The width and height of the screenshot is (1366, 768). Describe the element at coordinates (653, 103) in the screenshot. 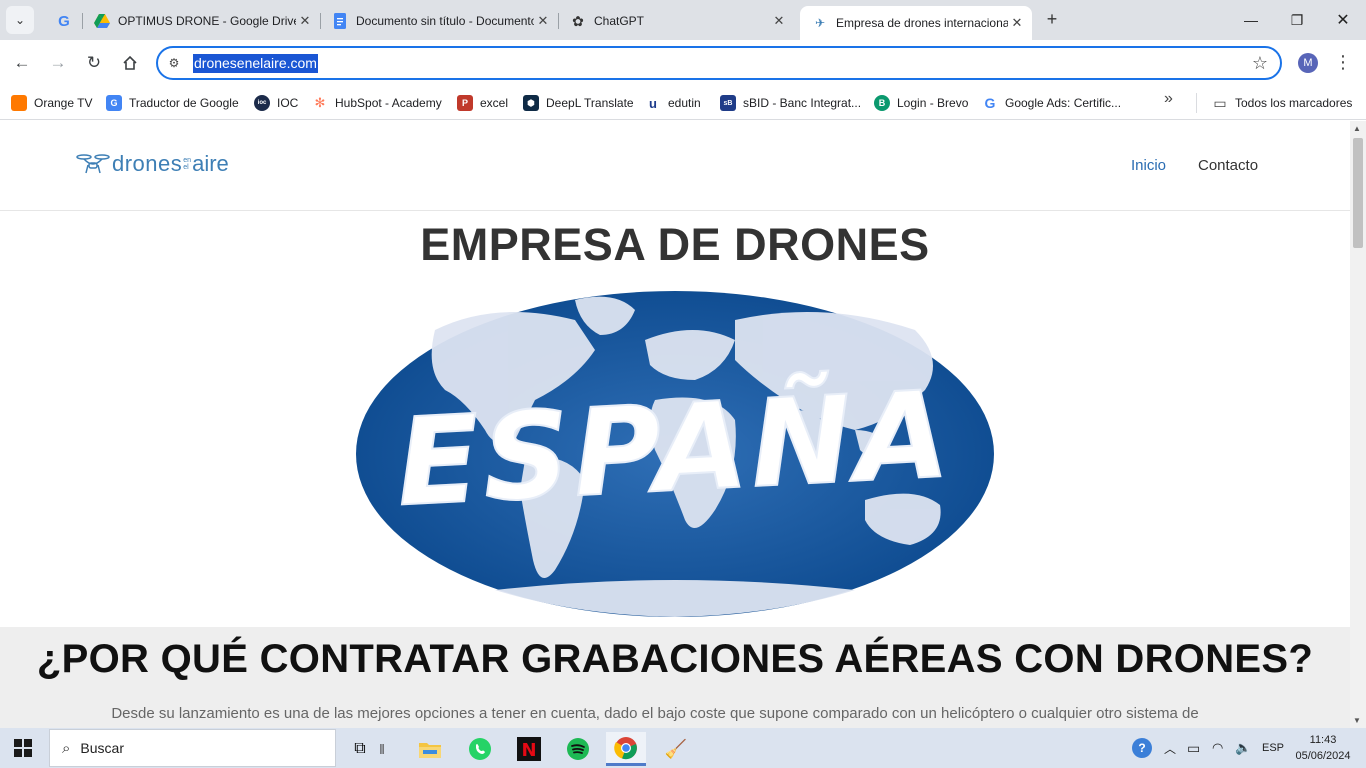

I see `edutin-icon: u` at that location.